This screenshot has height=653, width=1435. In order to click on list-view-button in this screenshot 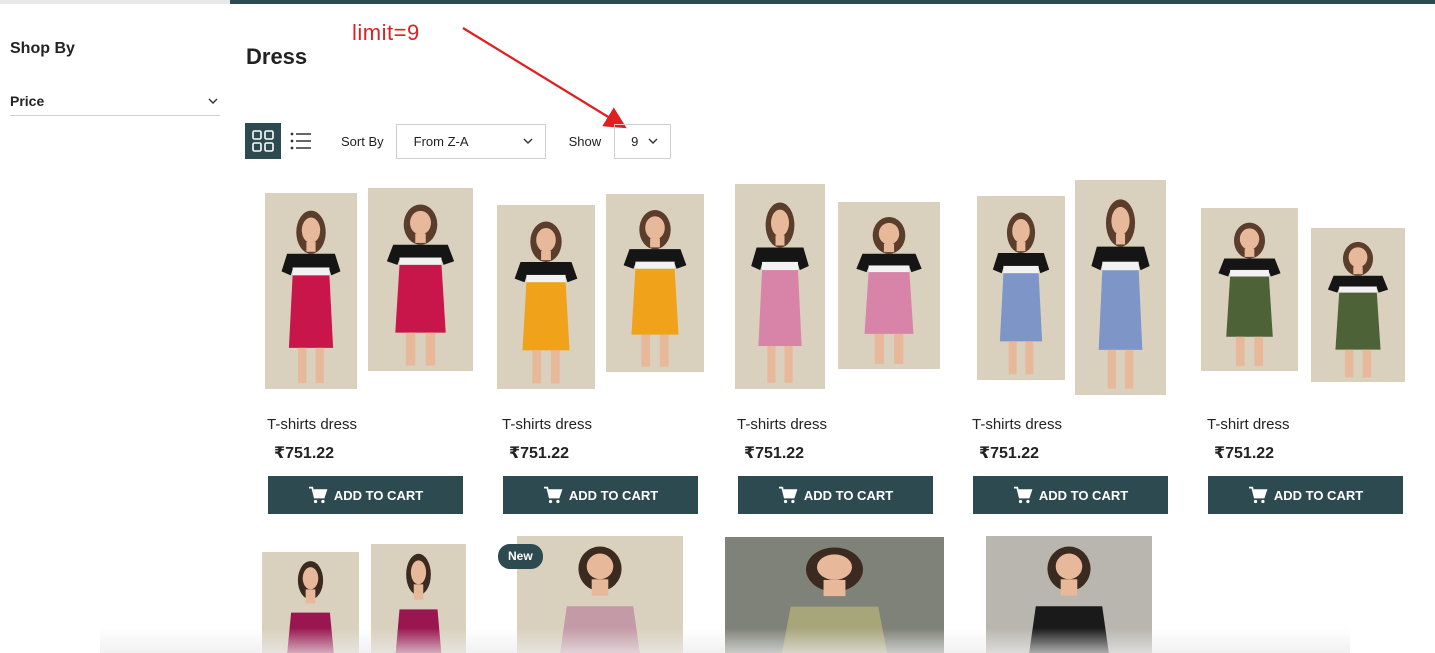, I will do `click(301, 141)`.